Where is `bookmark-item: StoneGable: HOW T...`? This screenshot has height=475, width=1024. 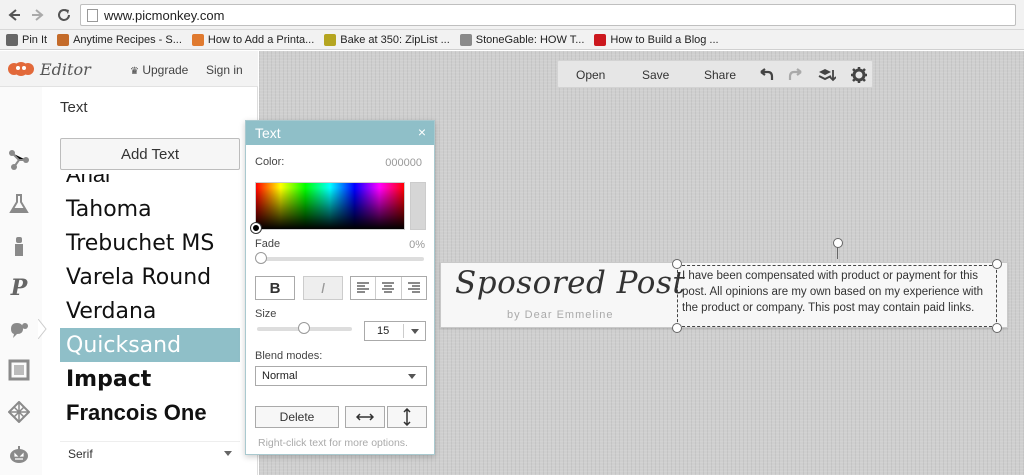
bookmark-item: StoneGable: HOW T... is located at coordinates (521, 39).